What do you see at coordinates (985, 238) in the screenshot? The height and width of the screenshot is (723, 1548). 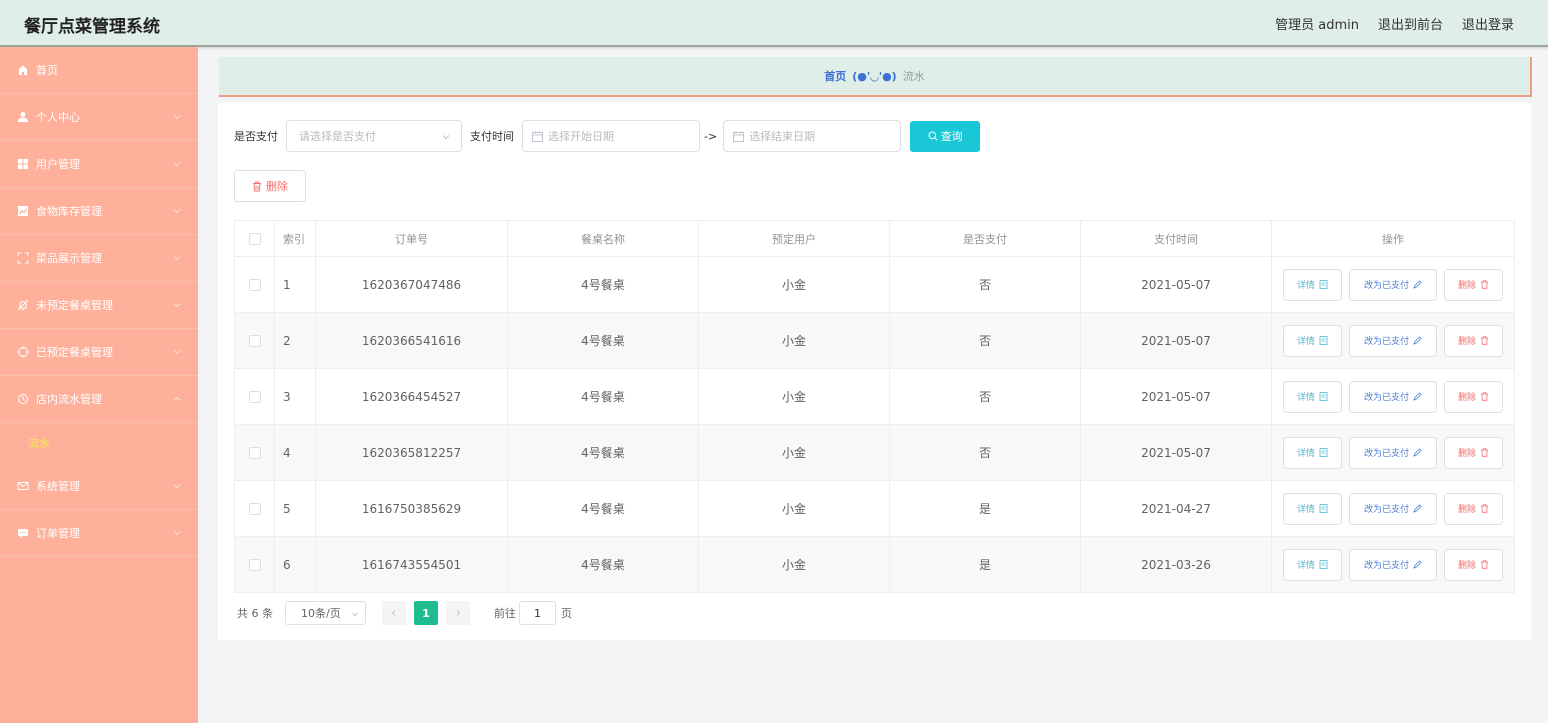 I see `header-paid: 是否支付` at bounding box center [985, 238].